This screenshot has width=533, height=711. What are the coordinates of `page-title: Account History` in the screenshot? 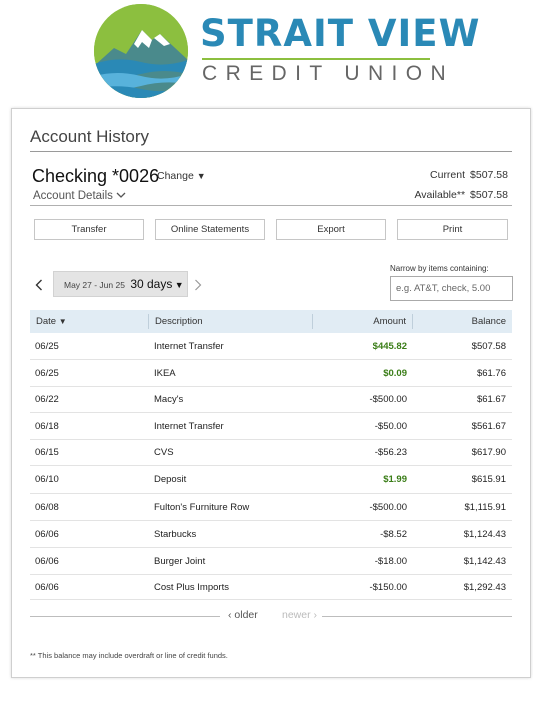 It's located at (90, 136).